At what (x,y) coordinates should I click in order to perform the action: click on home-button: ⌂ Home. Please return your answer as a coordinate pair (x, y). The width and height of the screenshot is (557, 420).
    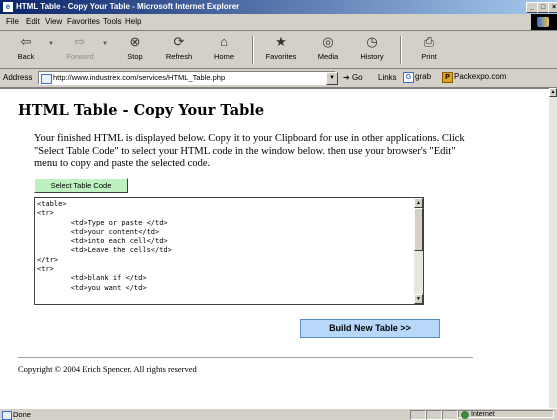
    Looking at the image, I should click on (224, 49).